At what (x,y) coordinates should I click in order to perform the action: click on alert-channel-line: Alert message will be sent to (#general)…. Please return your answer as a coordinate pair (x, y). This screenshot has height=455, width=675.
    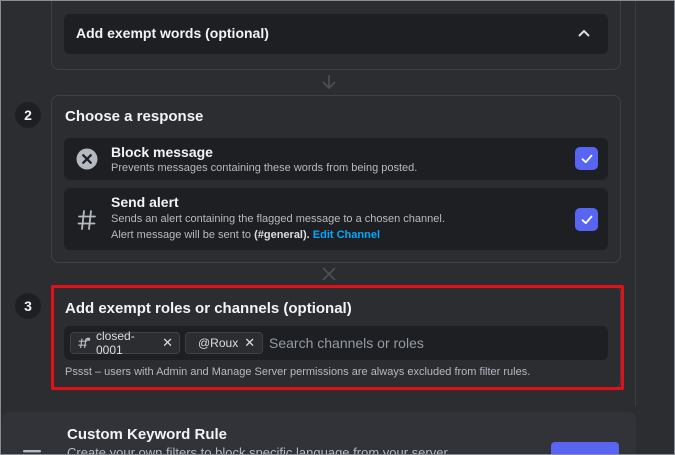
    Looking at the image, I should click on (245, 235).